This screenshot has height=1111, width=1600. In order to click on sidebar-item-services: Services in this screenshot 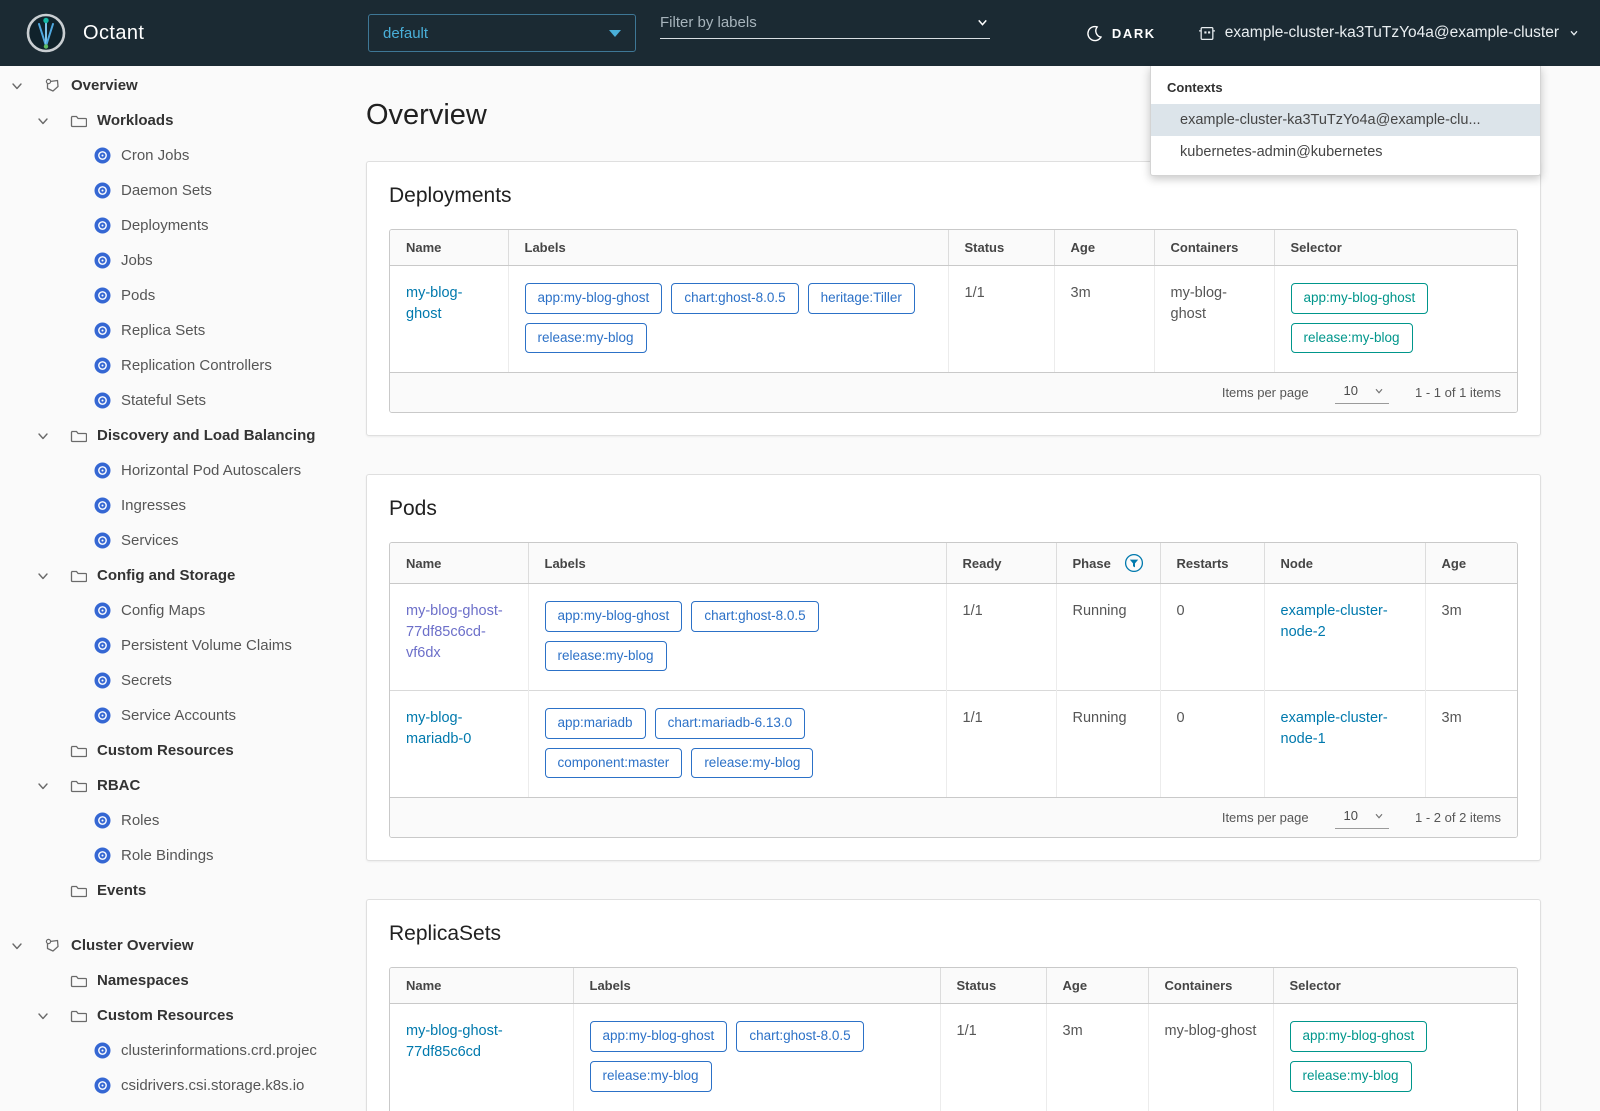, I will do `click(170, 540)`.